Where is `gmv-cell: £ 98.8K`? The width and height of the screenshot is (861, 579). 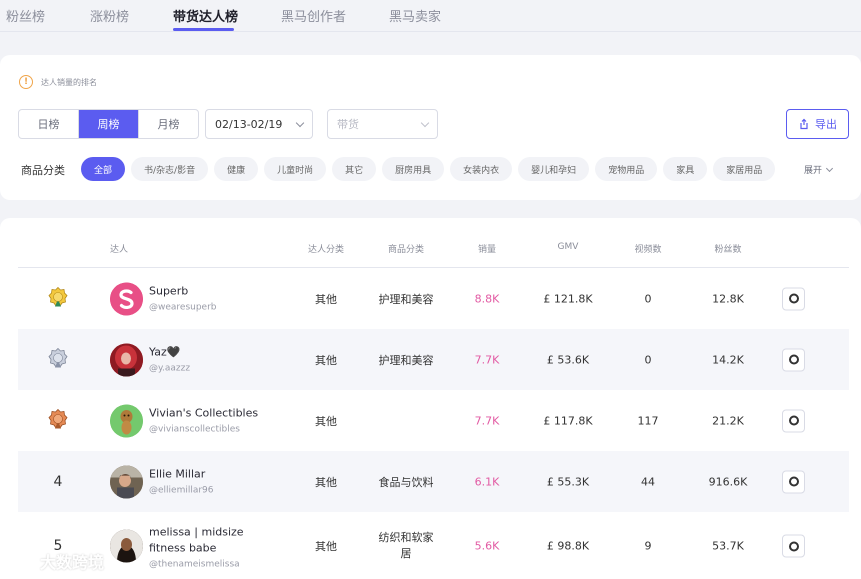 gmv-cell: £ 98.8K is located at coordinates (568, 546).